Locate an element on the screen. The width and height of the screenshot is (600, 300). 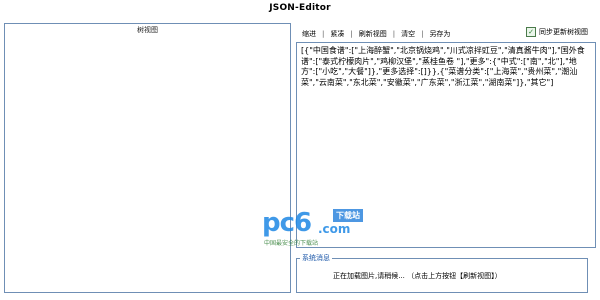
tree-view-title: 树视图 is located at coordinates (147, 30).